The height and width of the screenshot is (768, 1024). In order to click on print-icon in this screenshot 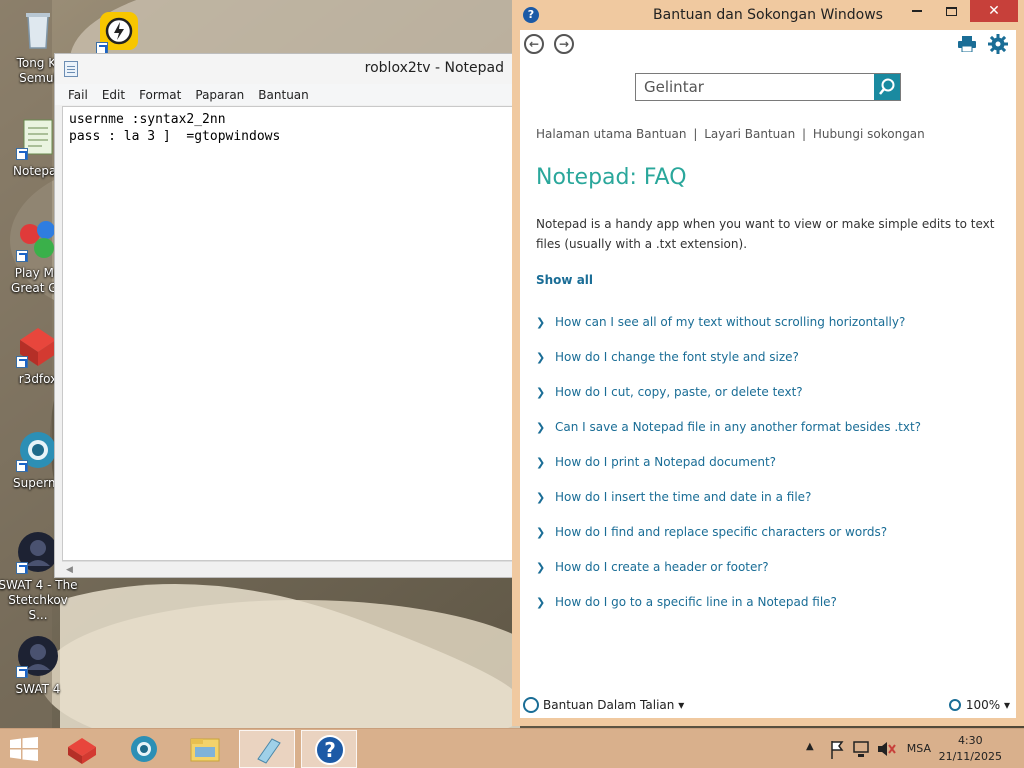, I will do `click(967, 44)`.